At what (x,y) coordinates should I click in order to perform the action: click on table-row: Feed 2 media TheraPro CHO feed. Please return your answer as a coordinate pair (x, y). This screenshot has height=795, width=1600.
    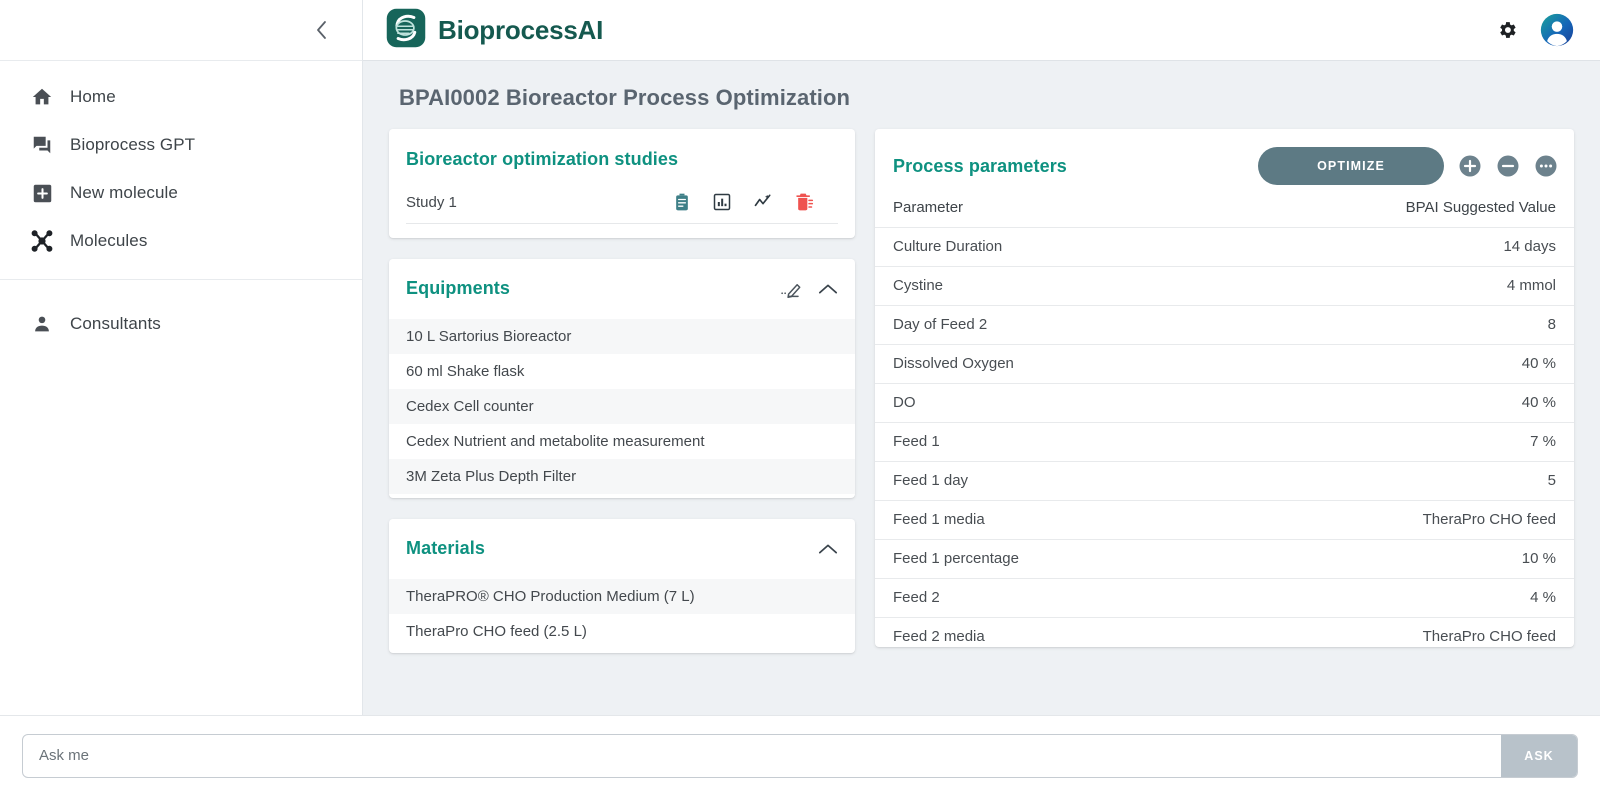
    Looking at the image, I should click on (1224, 632).